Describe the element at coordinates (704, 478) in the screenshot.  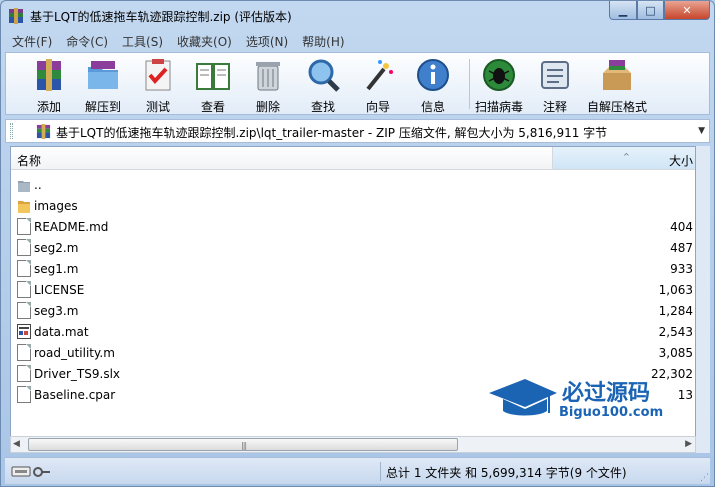
I see `resize-grip-icon: ⋰` at that location.